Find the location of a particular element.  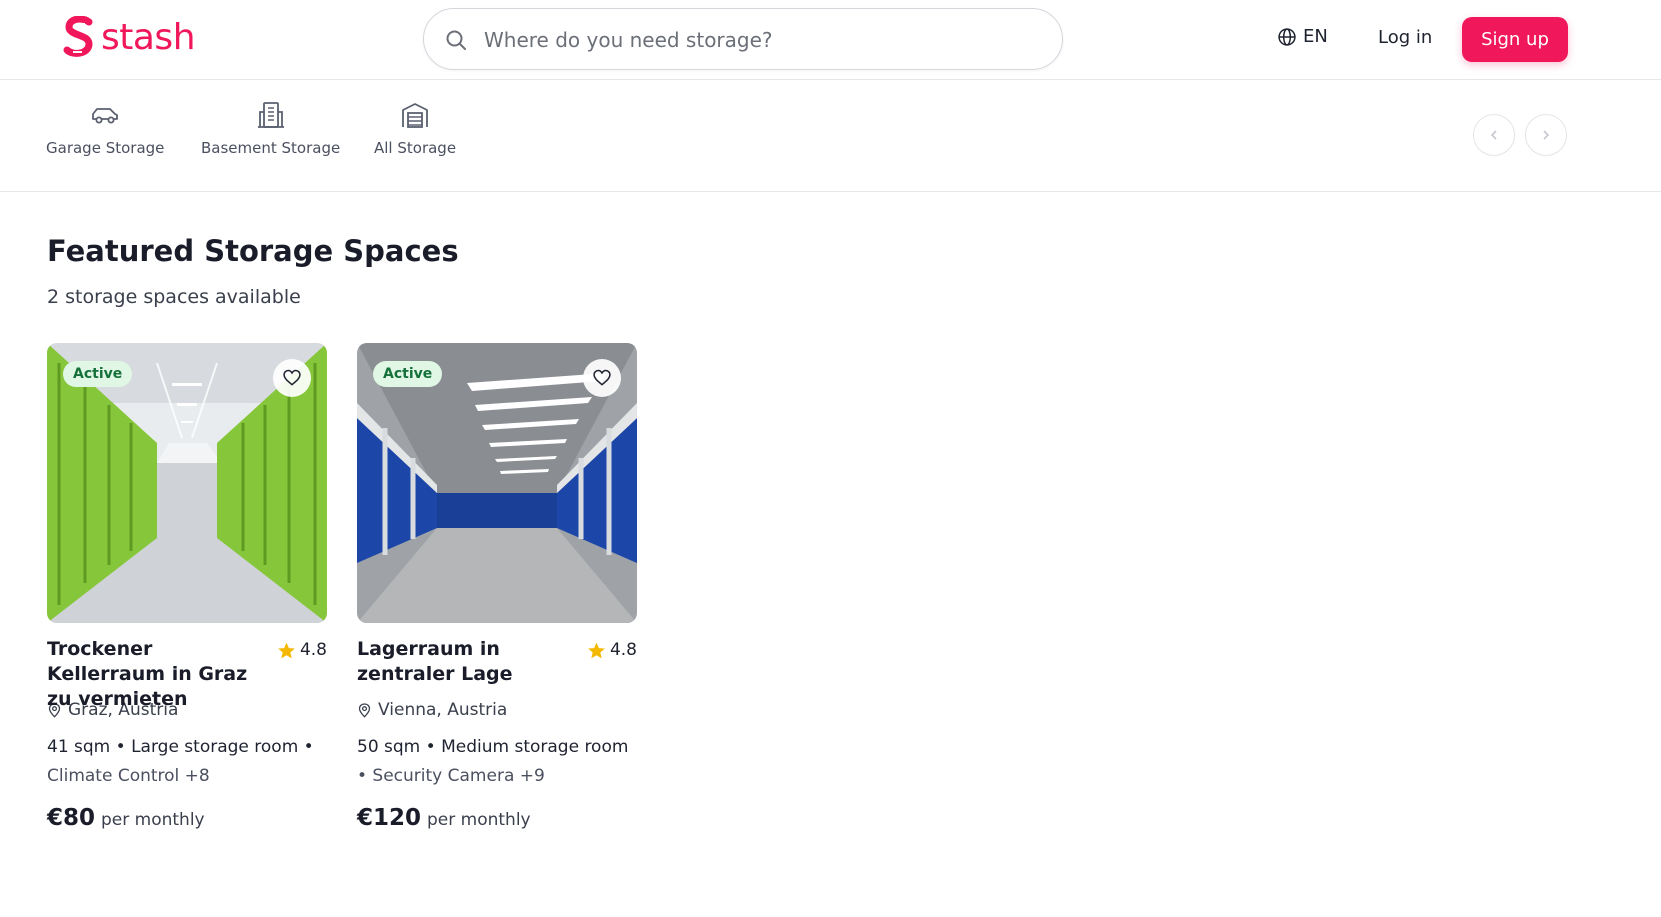

top-header: stash EN Log in Sign up is located at coordinates (830, 40).